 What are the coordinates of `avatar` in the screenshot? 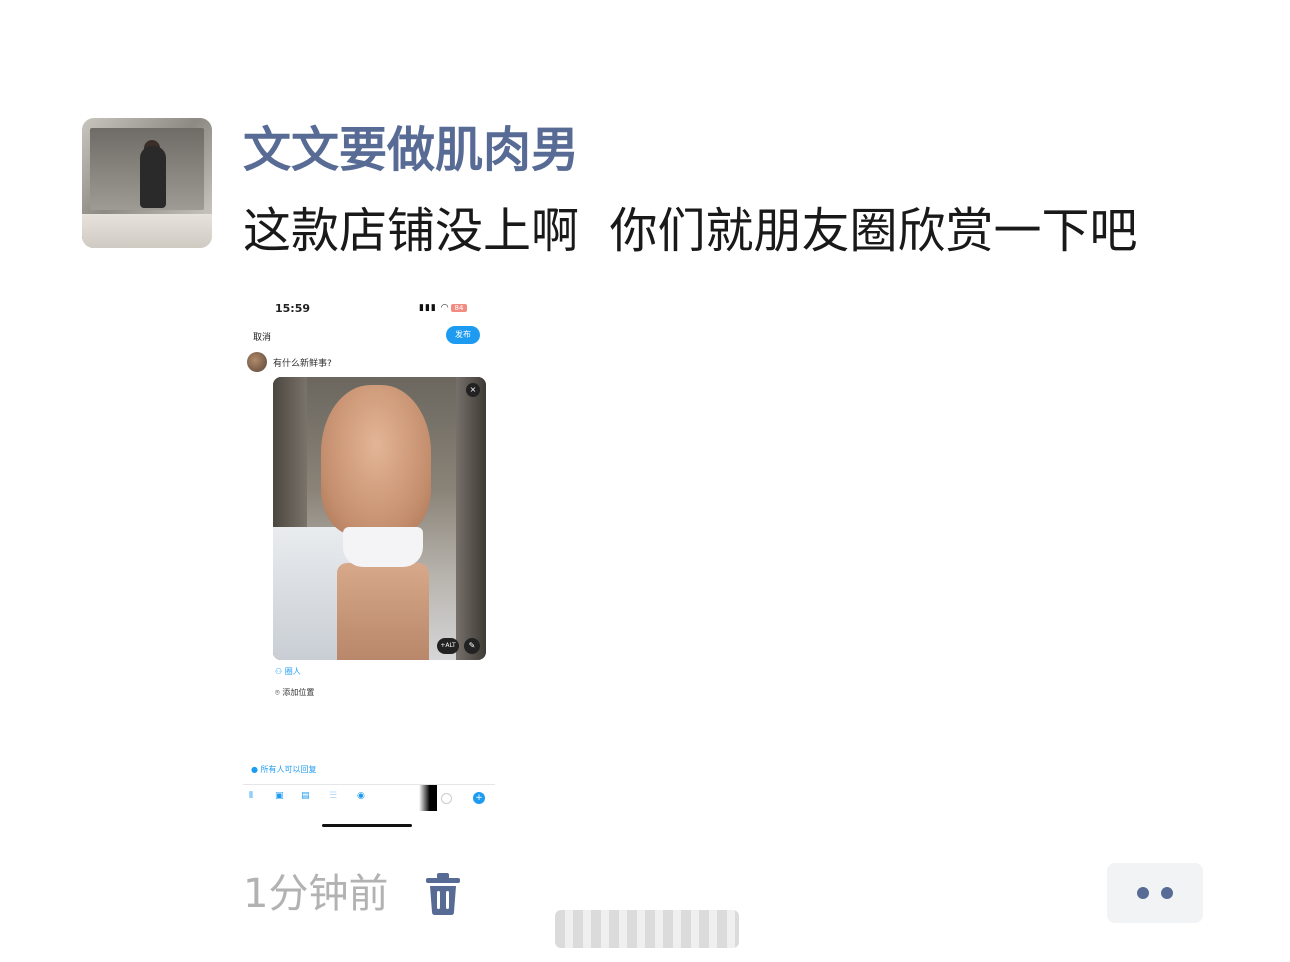 It's located at (147, 183).